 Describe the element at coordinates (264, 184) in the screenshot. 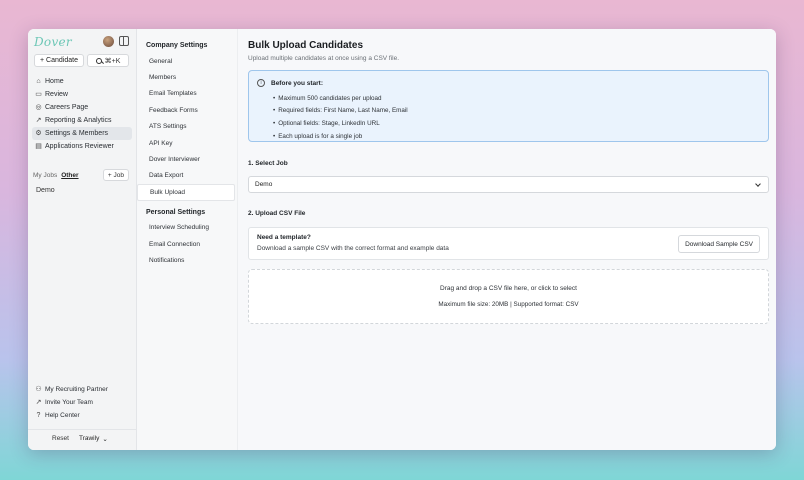

I see `job-select-value: Demo` at that location.